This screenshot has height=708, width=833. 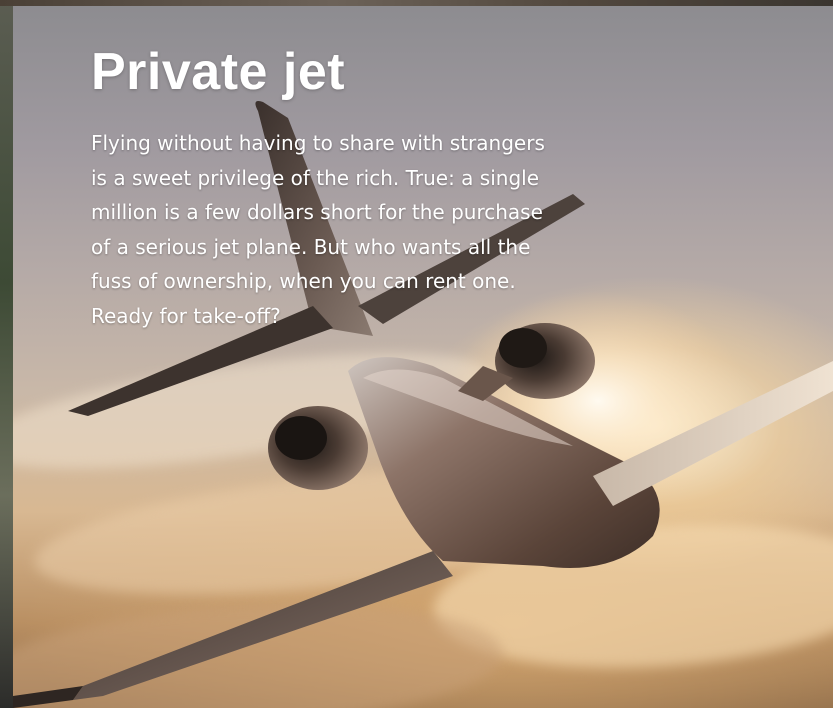 What do you see at coordinates (48, 697) in the screenshot?
I see `left-winglet` at bounding box center [48, 697].